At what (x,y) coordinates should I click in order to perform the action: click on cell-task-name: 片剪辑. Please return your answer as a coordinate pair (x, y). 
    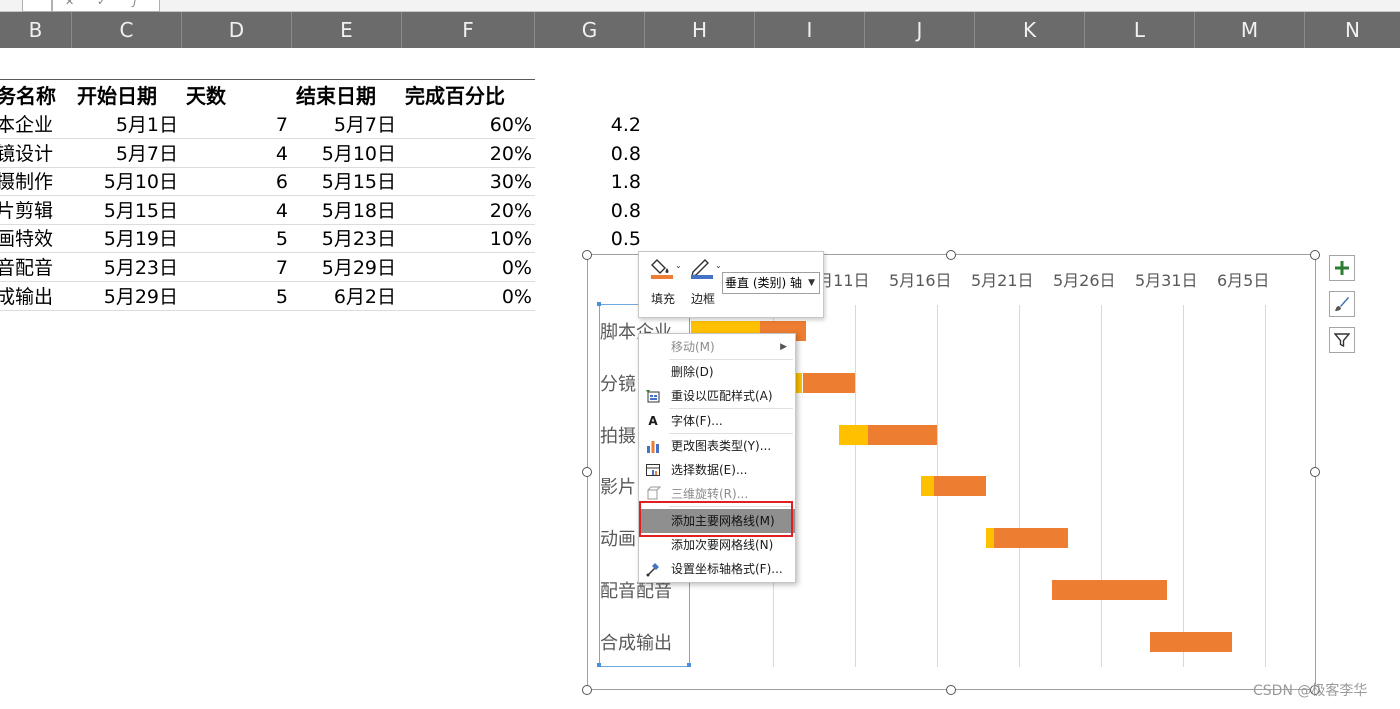
    Looking at the image, I should click on (34, 211).